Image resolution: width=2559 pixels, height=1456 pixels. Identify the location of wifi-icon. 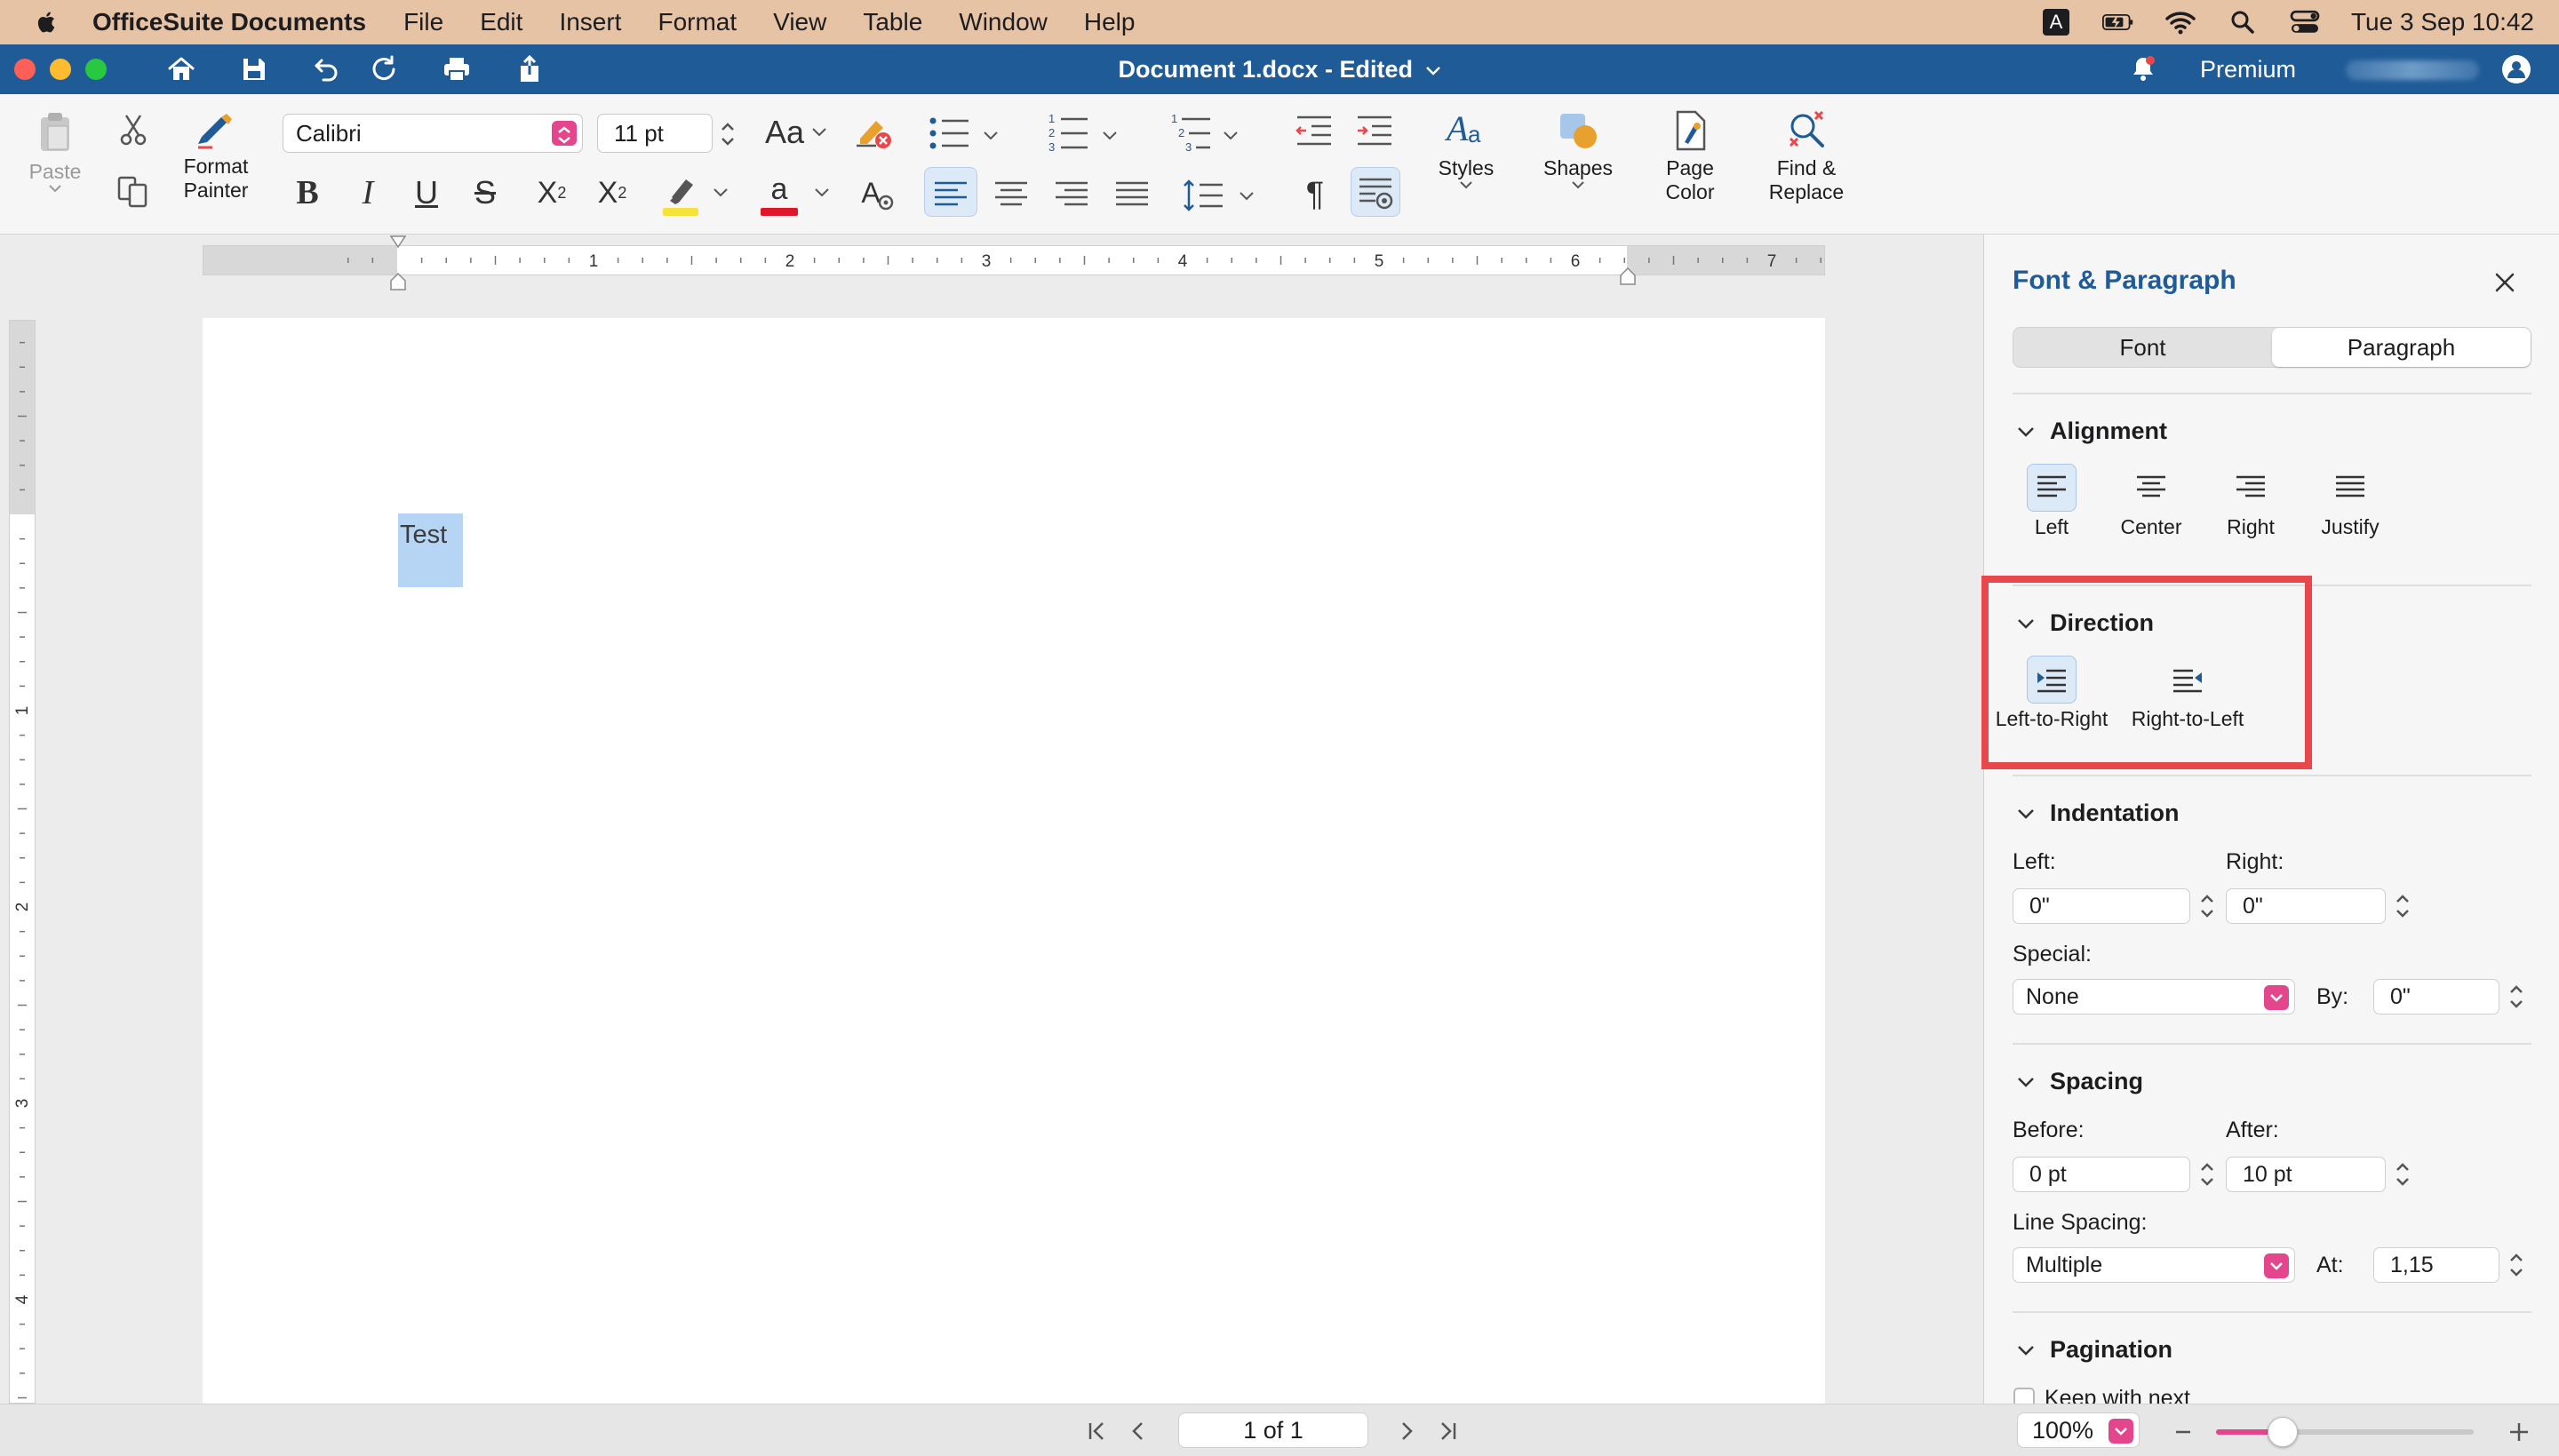
(2180, 22).